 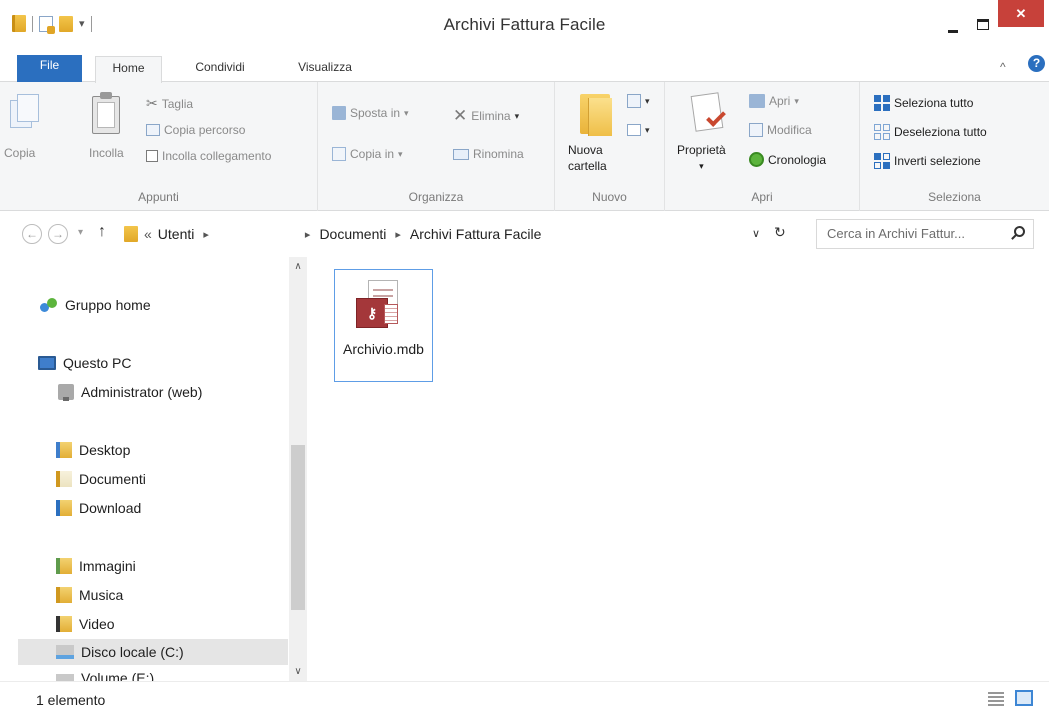 What do you see at coordinates (638, 130) in the screenshot?
I see `easy-access-button: ▾` at bounding box center [638, 130].